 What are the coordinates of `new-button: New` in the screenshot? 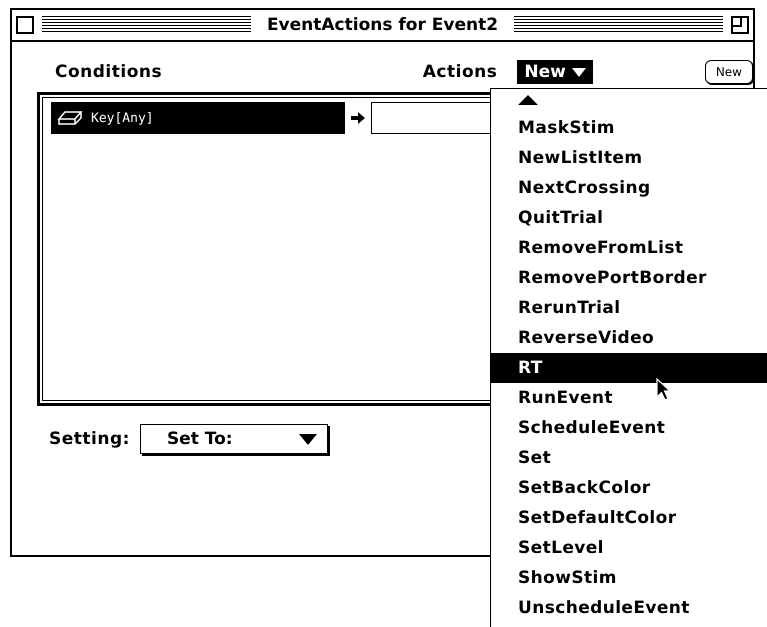 It's located at (728, 72).